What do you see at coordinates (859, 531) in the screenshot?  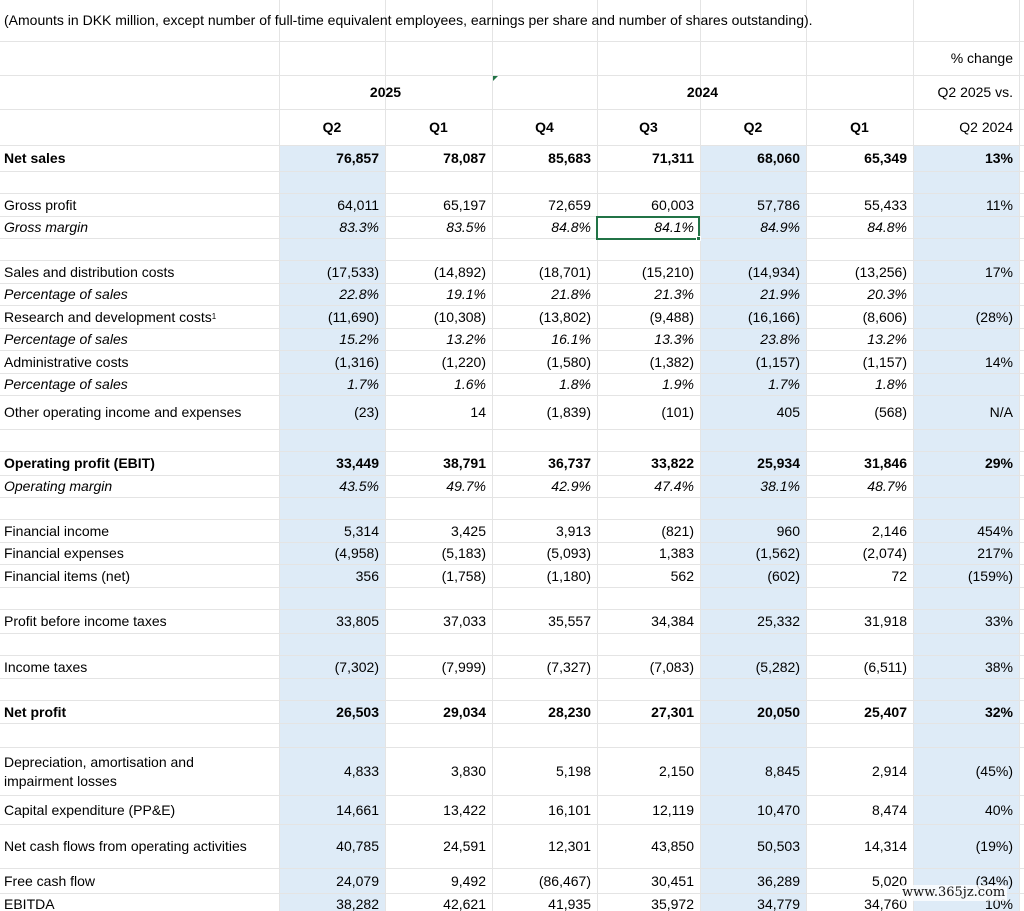 I see `value-cell: 2,146` at bounding box center [859, 531].